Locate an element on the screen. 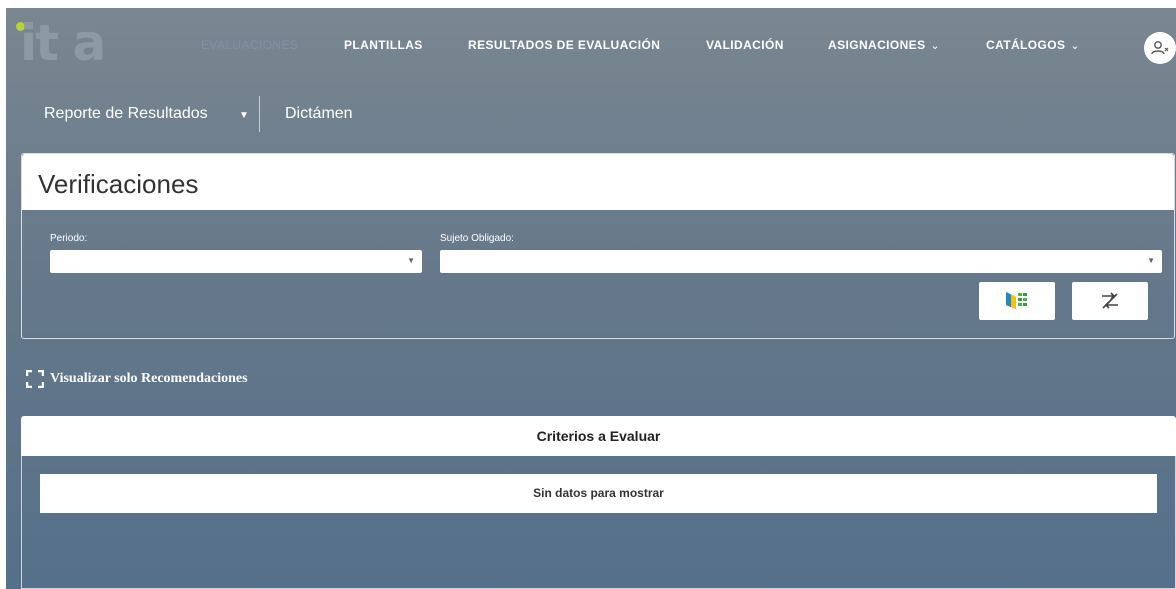  export-excel-button is located at coordinates (1017, 301).